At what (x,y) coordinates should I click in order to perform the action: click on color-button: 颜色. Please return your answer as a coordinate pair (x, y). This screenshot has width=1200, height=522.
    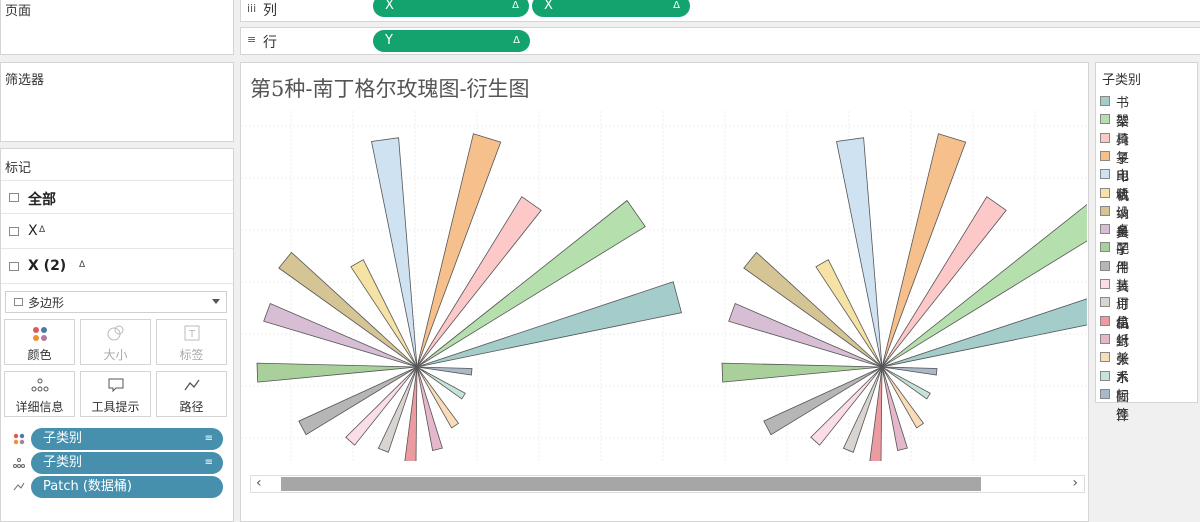
    Looking at the image, I should click on (39, 342).